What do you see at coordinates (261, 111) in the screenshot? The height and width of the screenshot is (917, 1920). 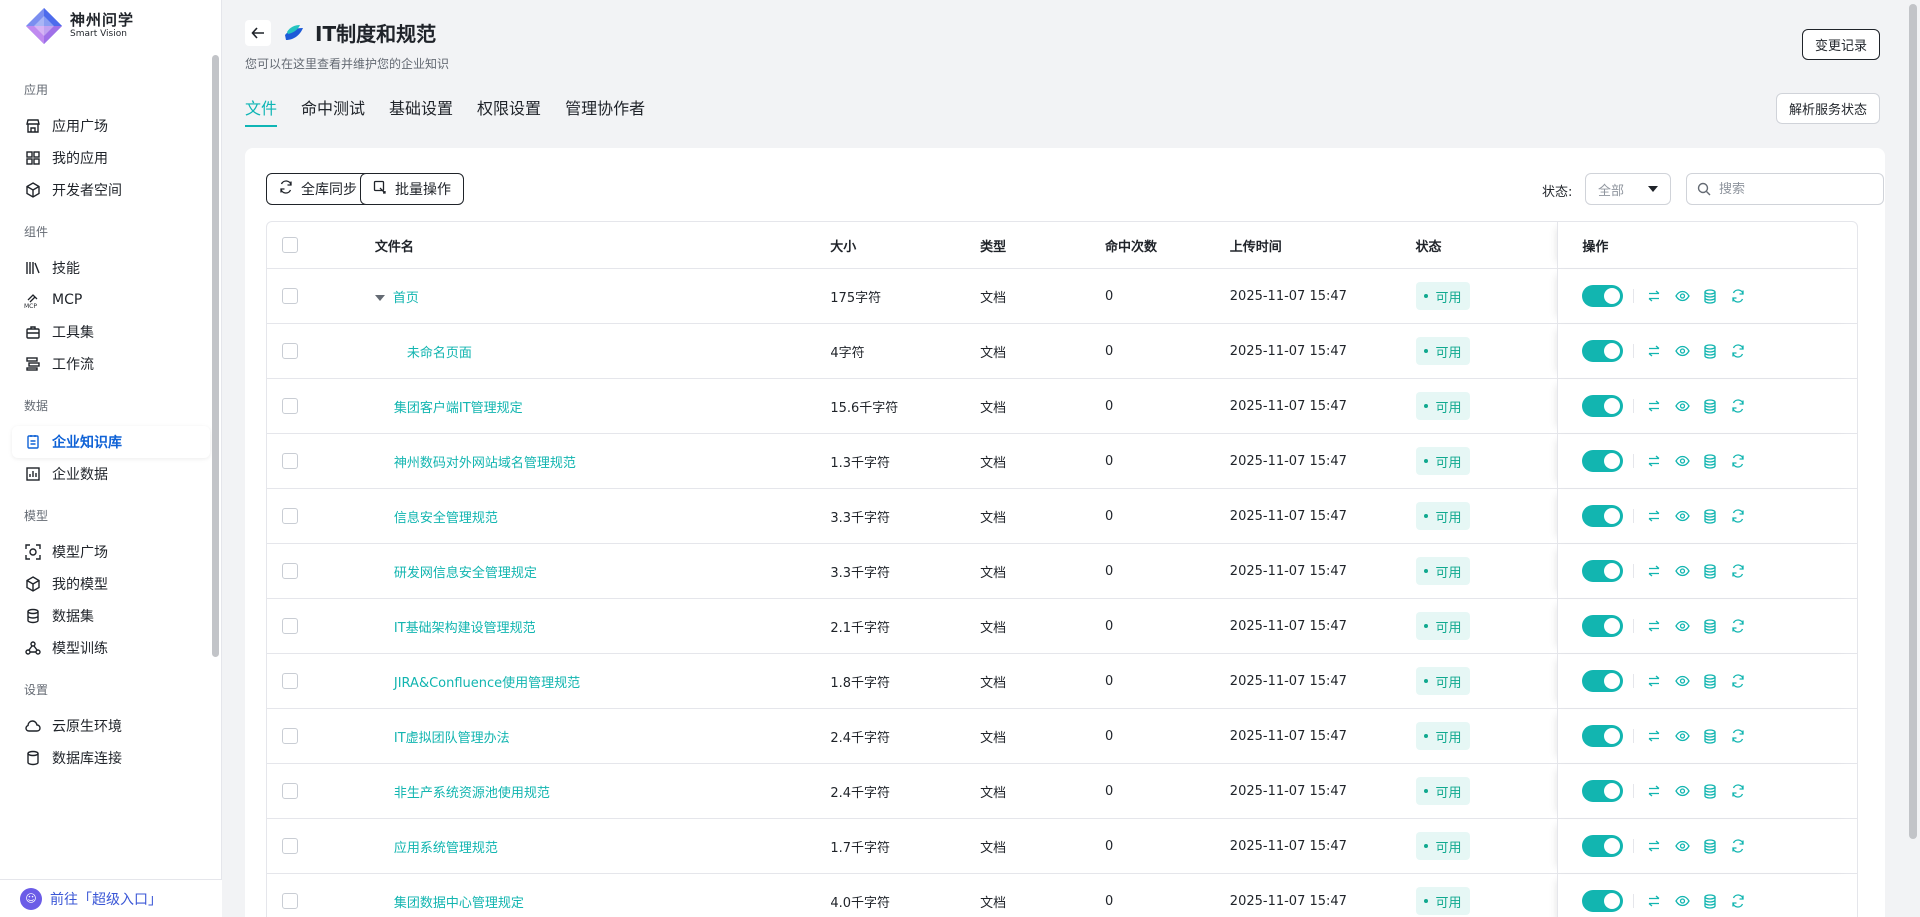 I see `tab-files: 文件` at bounding box center [261, 111].